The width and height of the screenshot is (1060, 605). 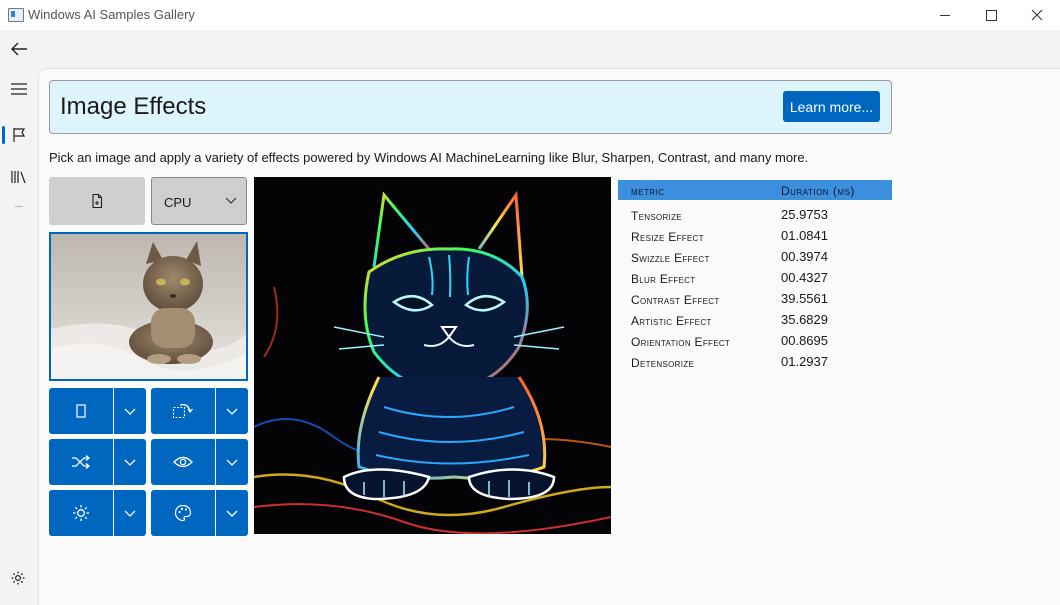 I want to click on table-row: Blur Effect 00.4327, so click(x=755, y=277).